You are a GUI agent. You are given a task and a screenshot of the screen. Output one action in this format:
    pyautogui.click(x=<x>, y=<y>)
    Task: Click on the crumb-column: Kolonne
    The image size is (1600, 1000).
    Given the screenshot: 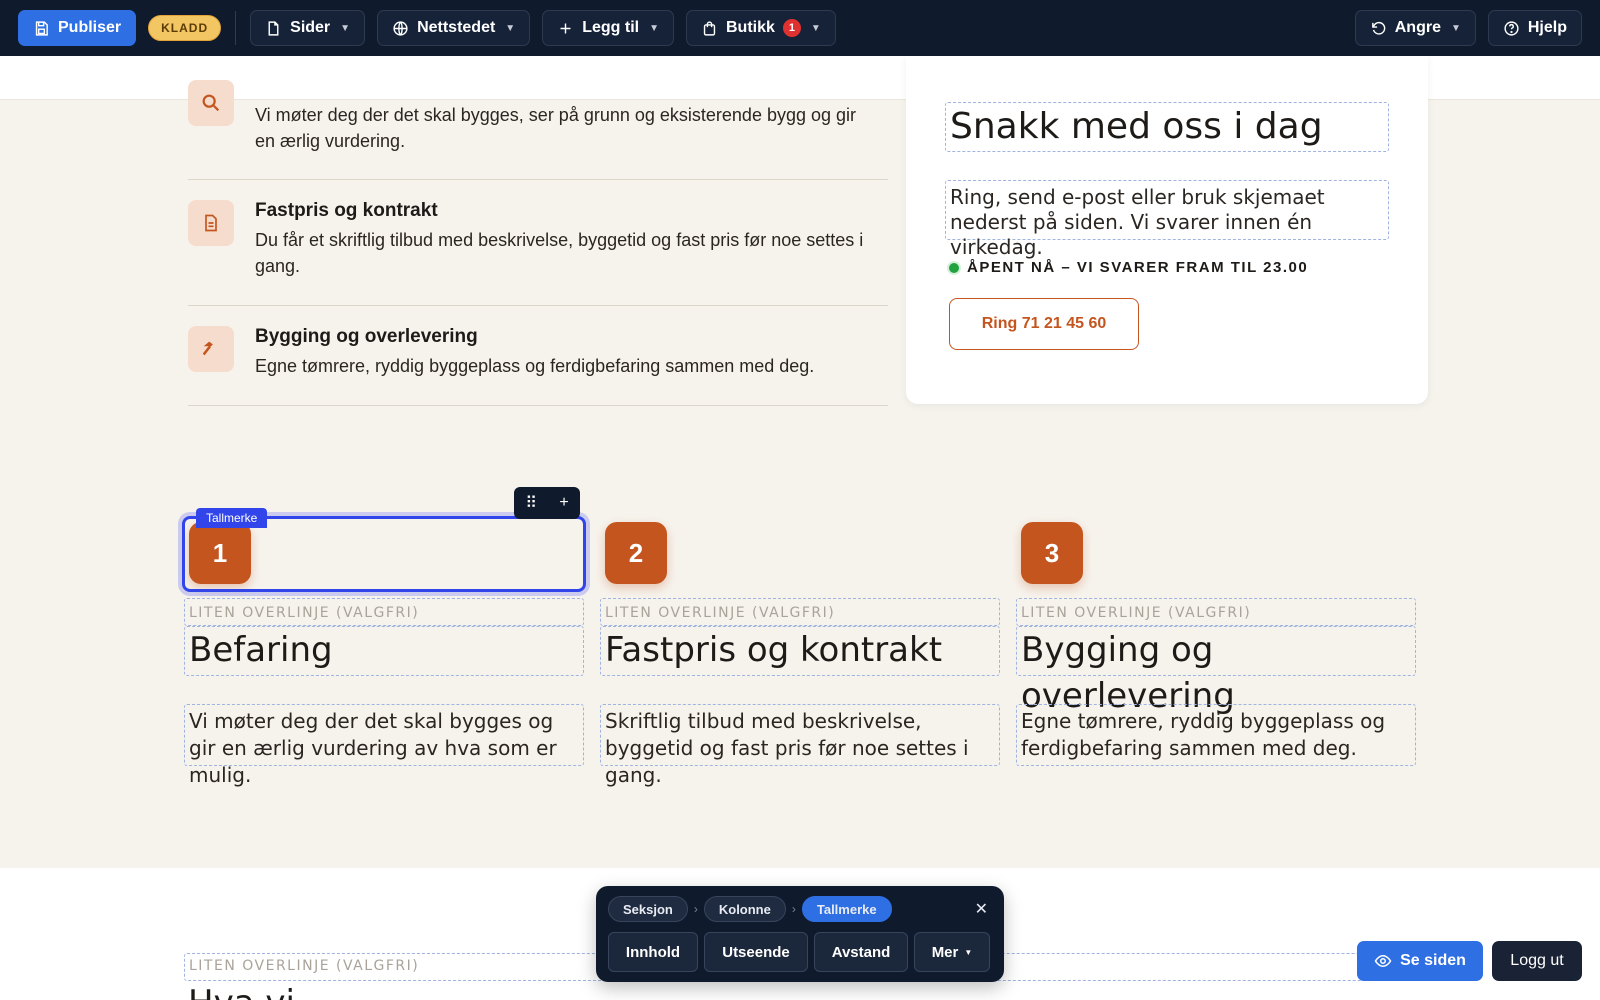 What is the action you would take?
    pyautogui.click(x=744, y=909)
    